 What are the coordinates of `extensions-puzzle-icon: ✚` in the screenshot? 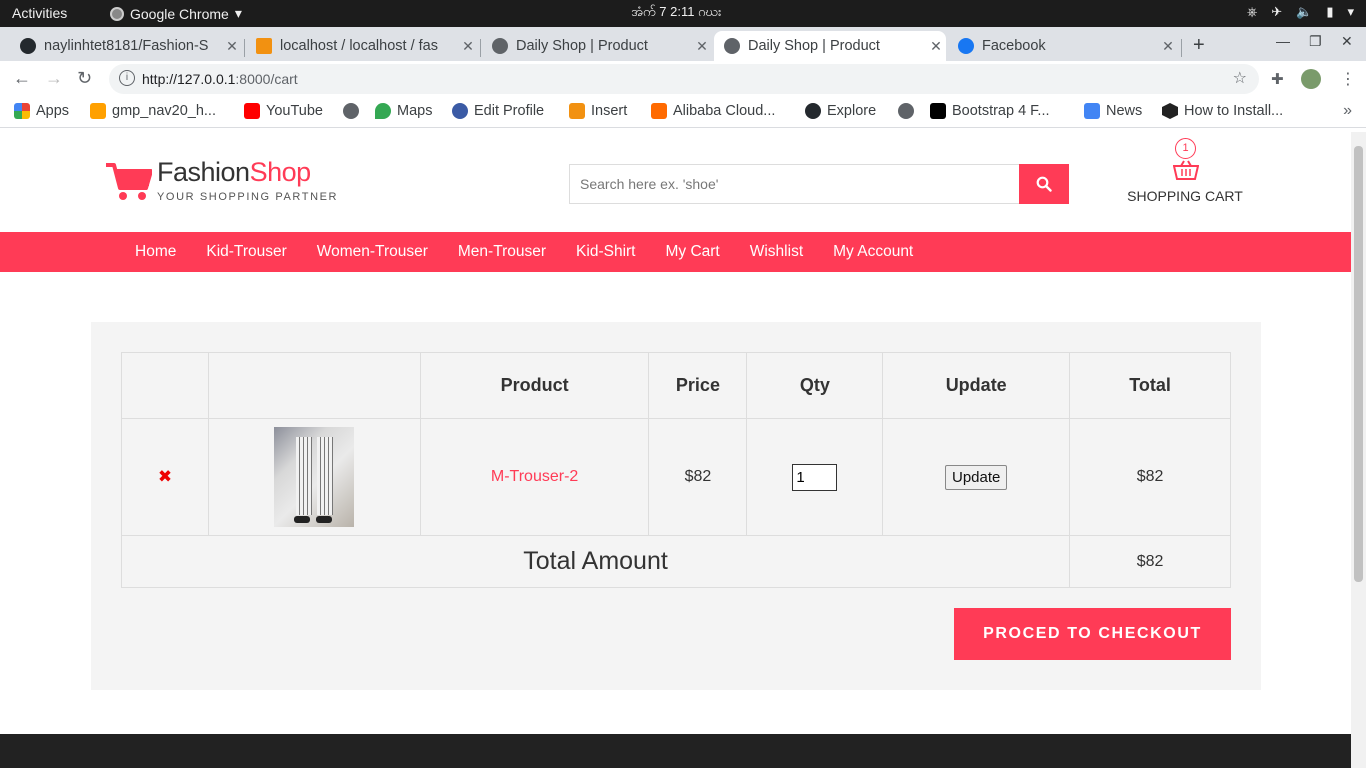 It's located at (1277, 79).